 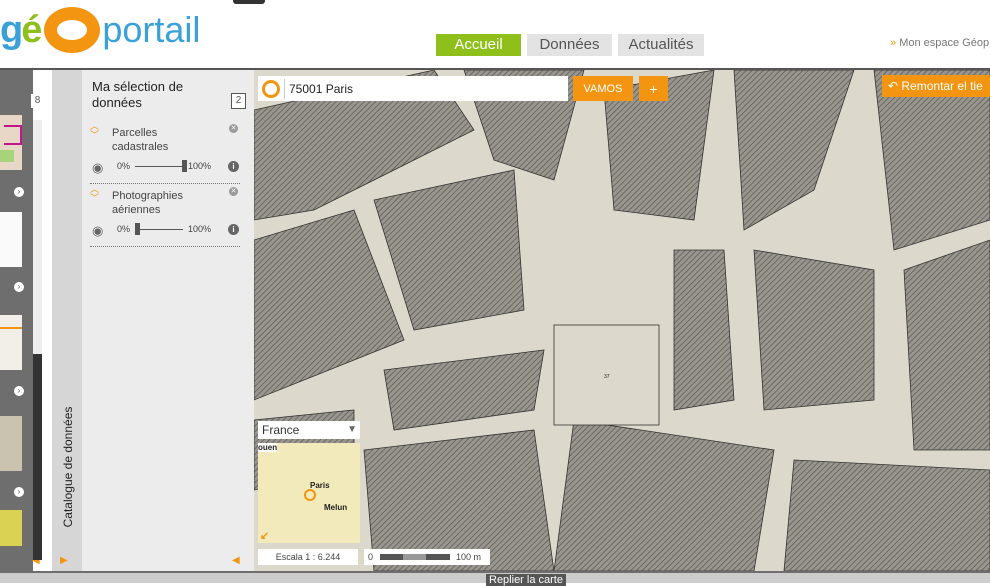 I want to click on region-select: France ▼, so click(x=309, y=430).